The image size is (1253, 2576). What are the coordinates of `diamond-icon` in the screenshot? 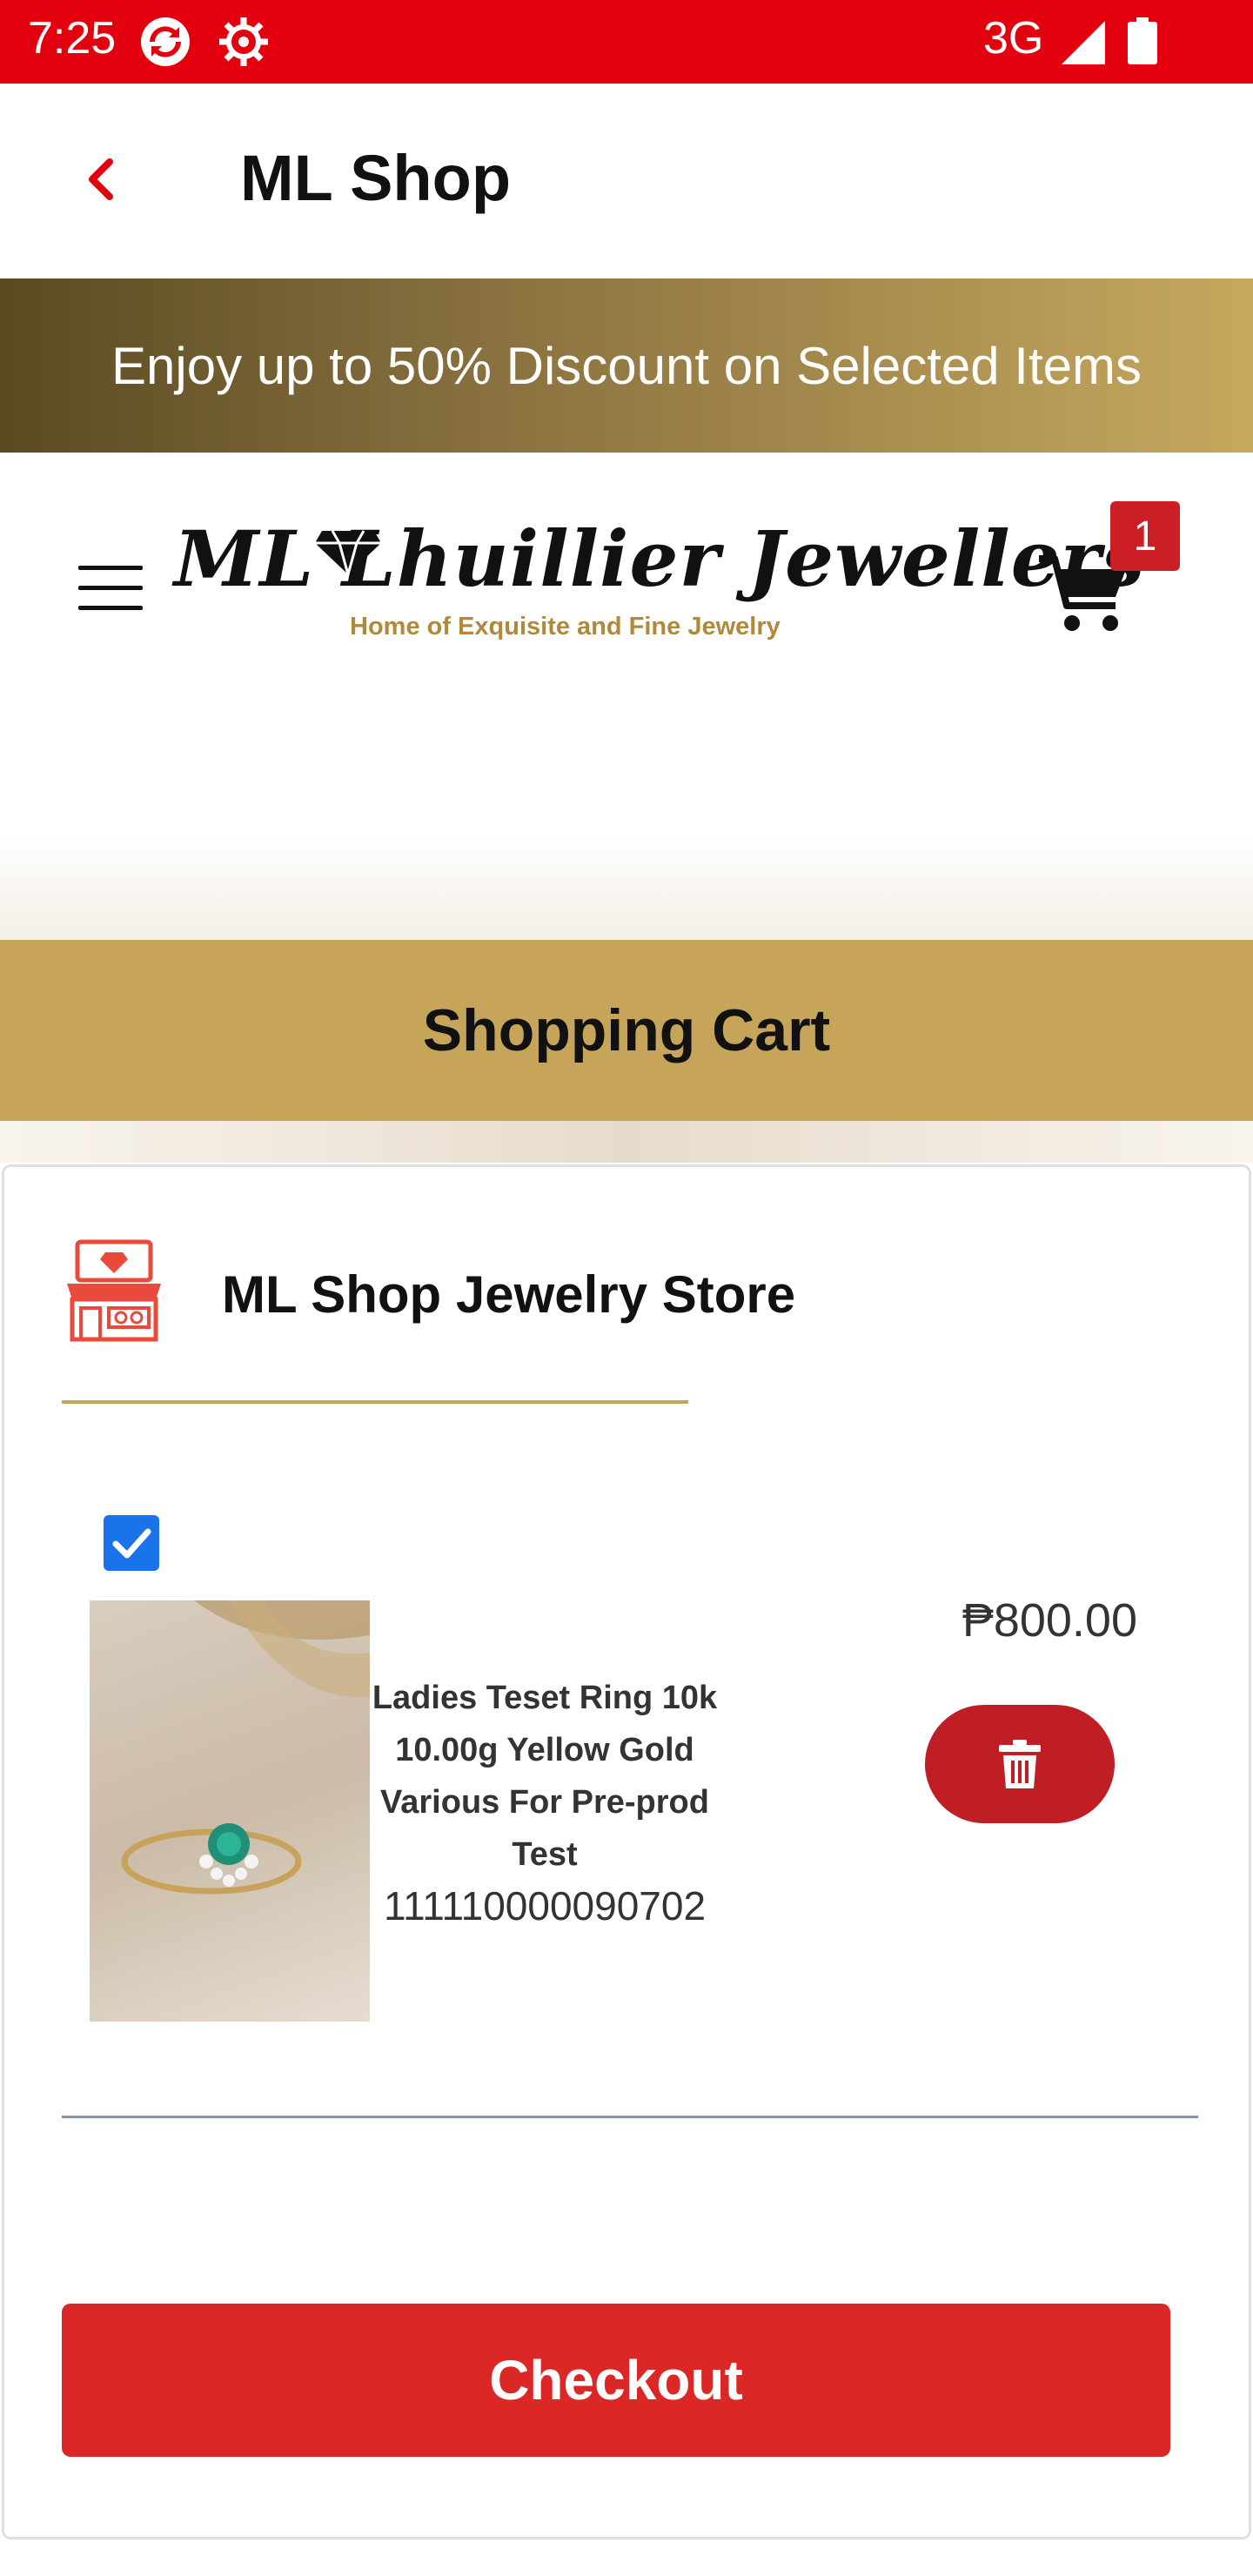 It's located at (348, 553).